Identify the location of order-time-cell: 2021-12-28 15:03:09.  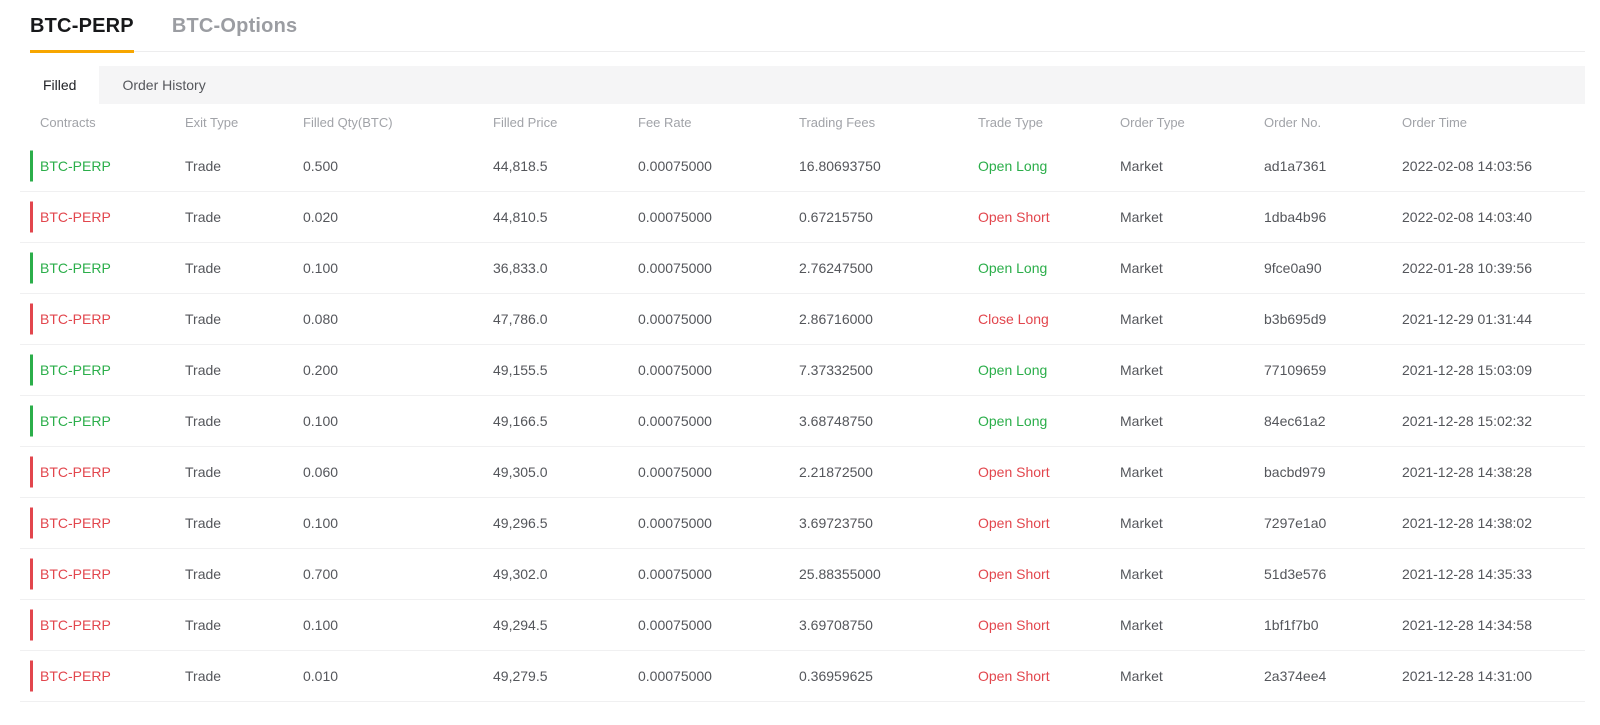
(1467, 370).